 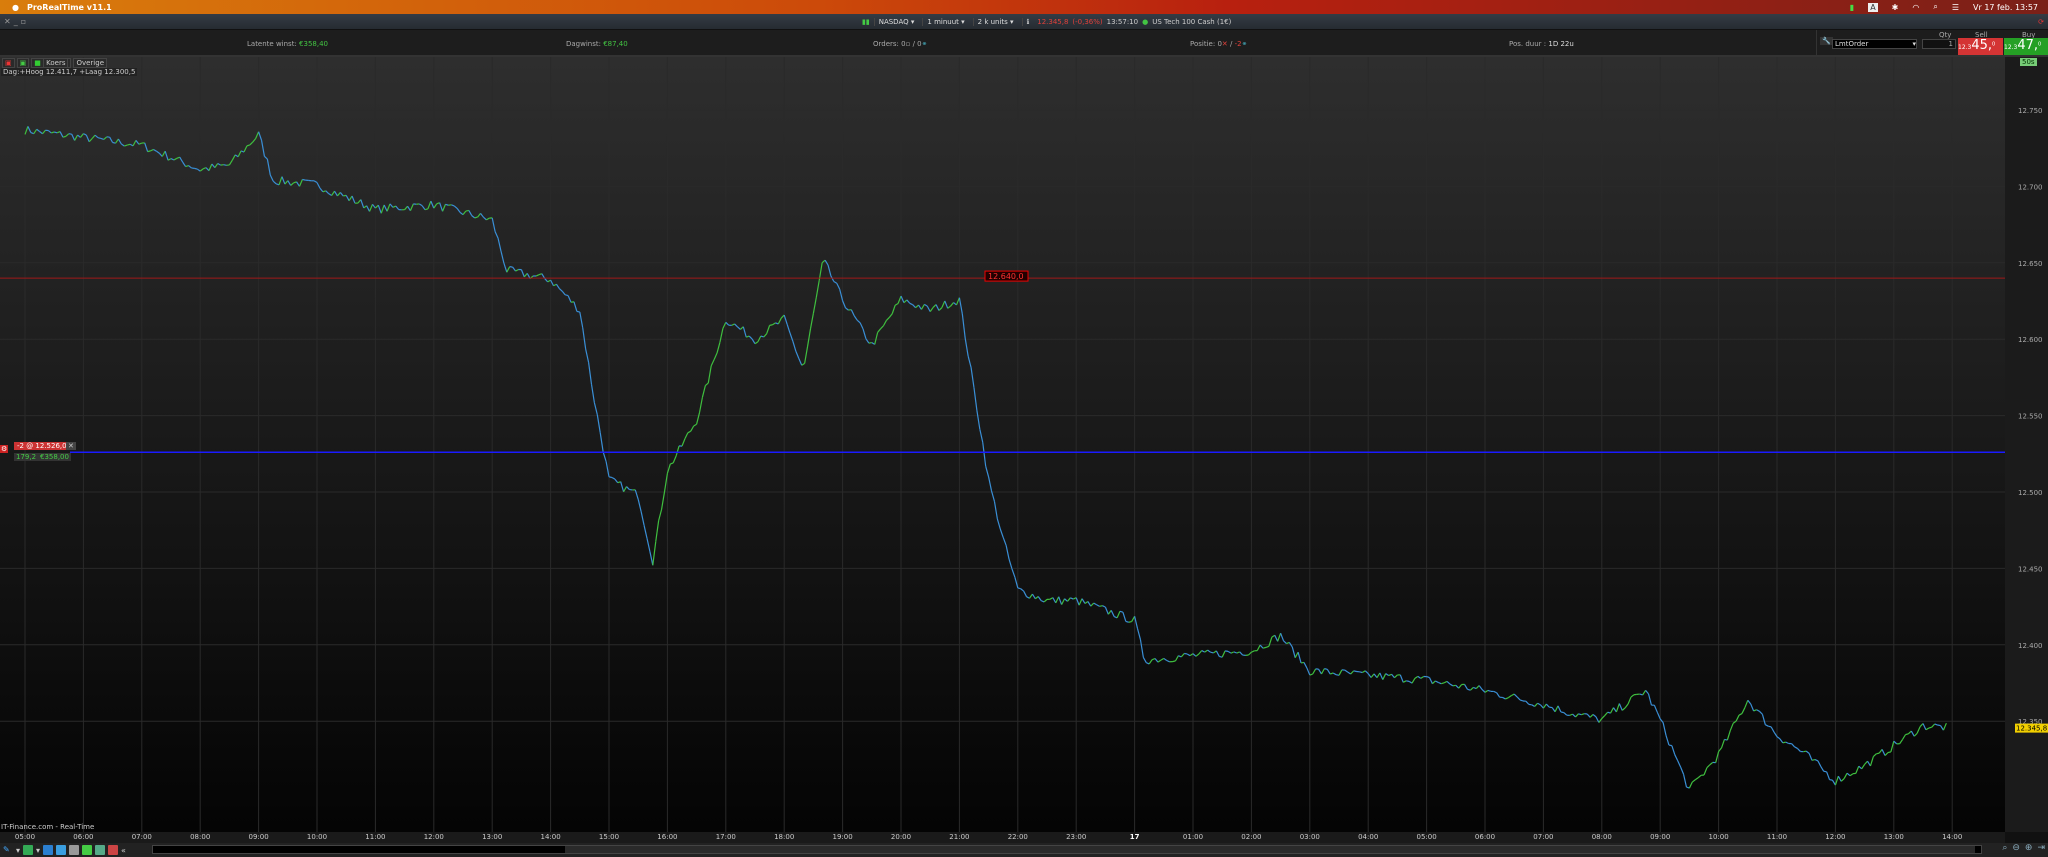 I want to click on position-info: Positie: 0✕ / -2⚭, so click(x=1219, y=44).